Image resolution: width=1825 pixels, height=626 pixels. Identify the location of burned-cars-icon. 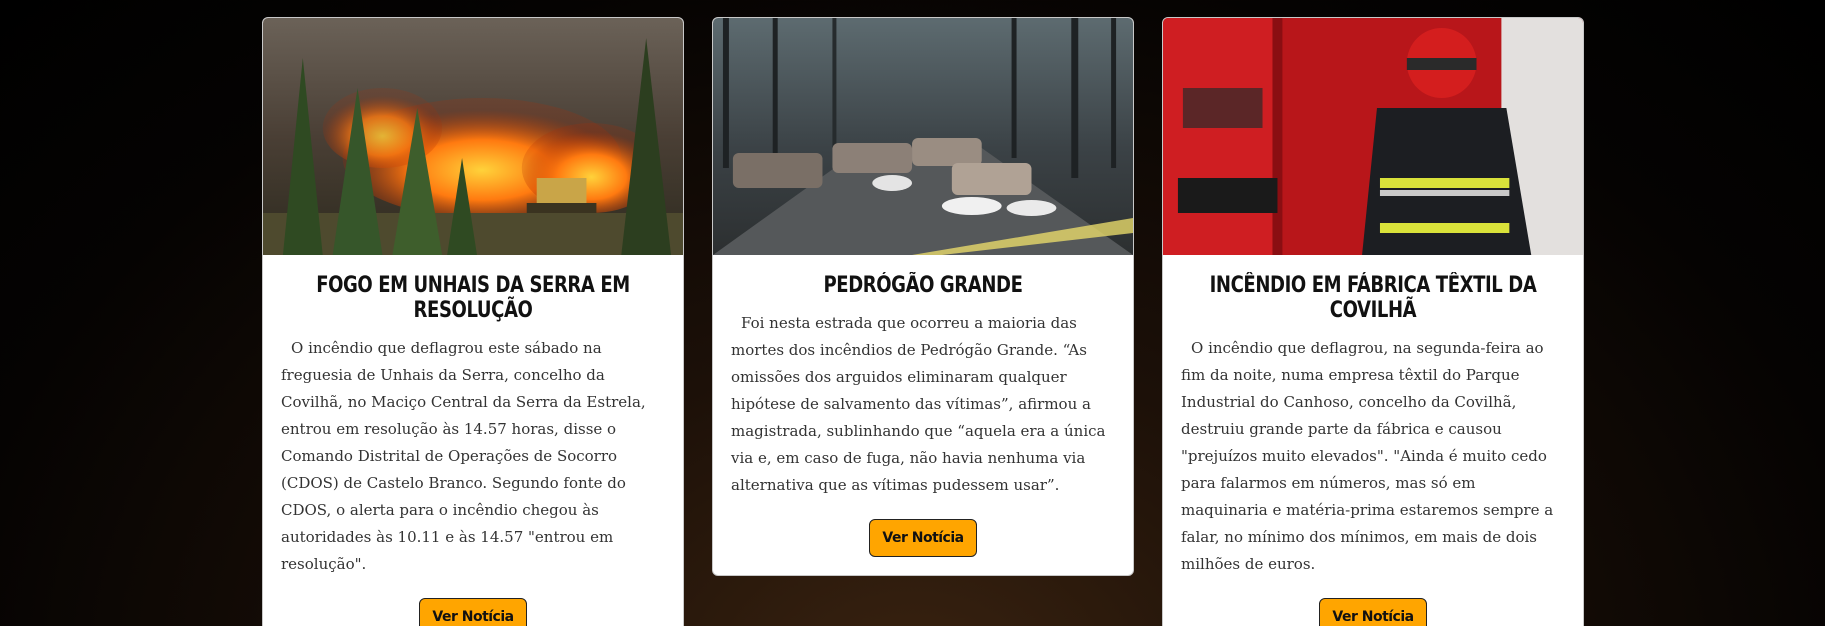
(923, 136).